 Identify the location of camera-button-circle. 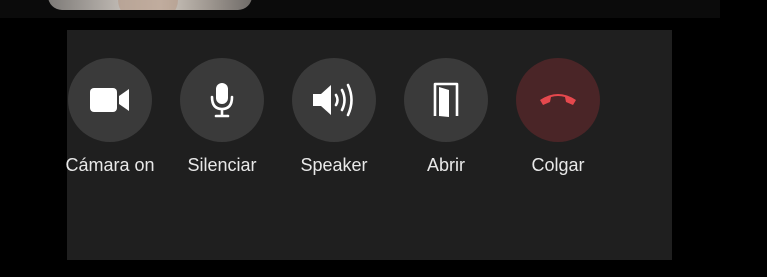
(110, 100).